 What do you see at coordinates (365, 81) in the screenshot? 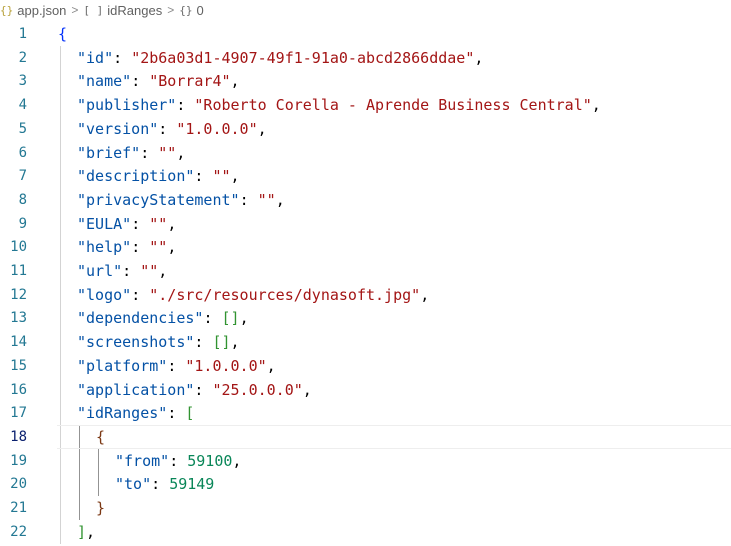
I see `code-line: 3 "name": "Borrar4",` at bounding box center [365, 81].